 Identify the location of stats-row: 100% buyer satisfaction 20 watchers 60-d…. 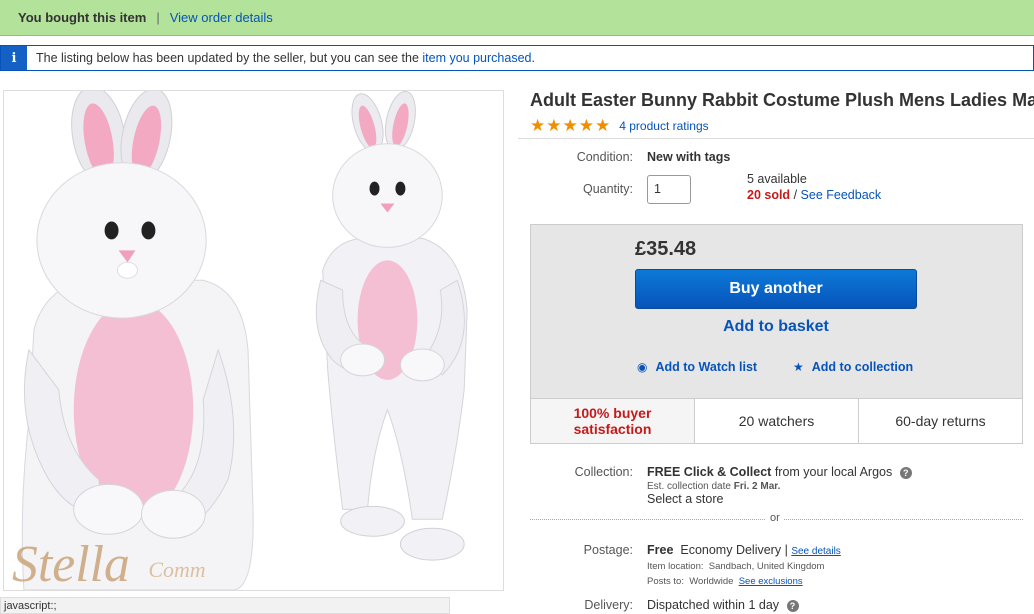
(776, 421).